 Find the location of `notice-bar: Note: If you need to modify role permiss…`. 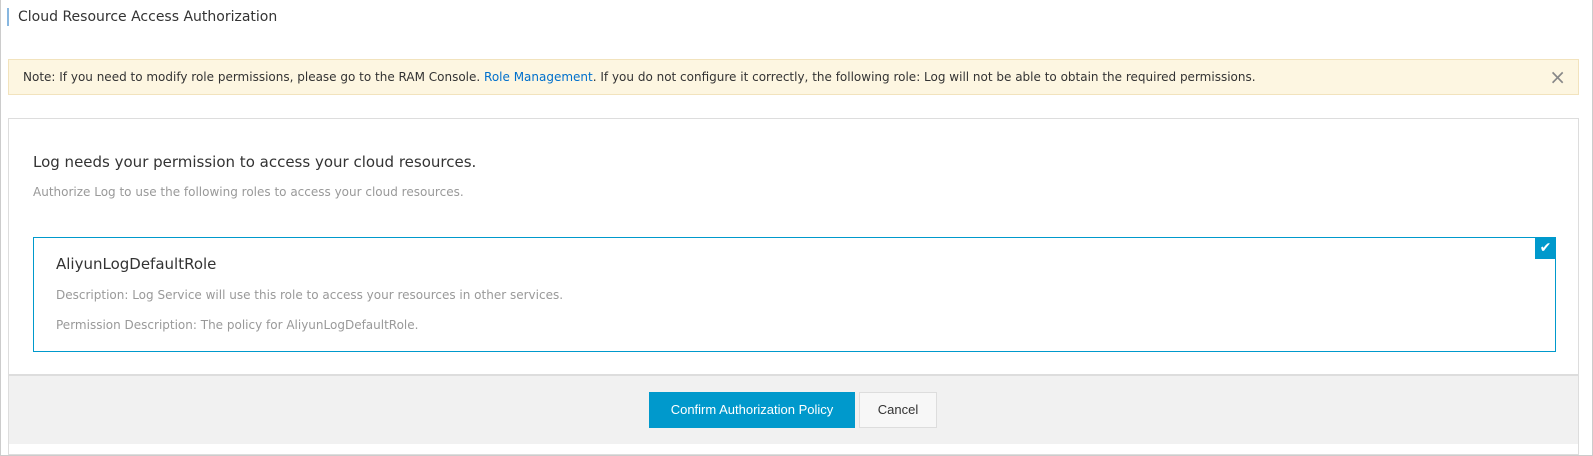

notice-bar: Note: If you need to modify role permiss… is located at coordinates (793, 77).